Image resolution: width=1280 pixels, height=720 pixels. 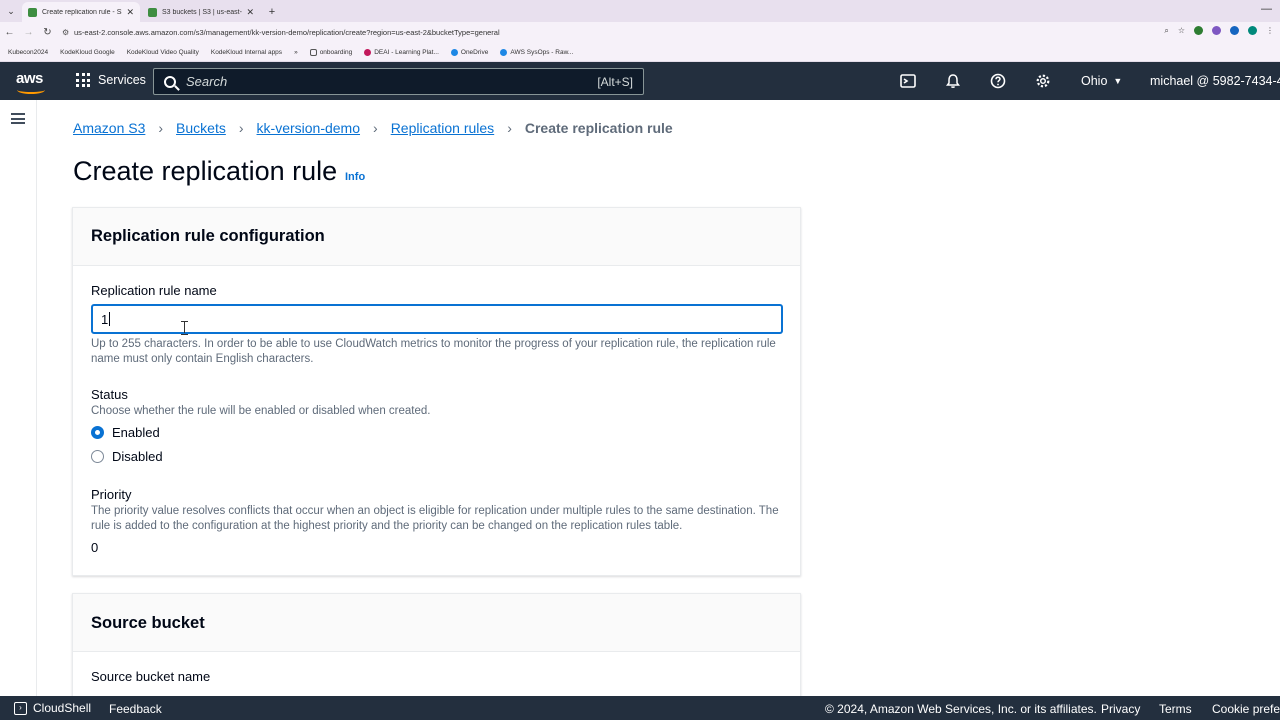 I want to click on bookmark-label: OneDrive, so click(x=474, y=52).